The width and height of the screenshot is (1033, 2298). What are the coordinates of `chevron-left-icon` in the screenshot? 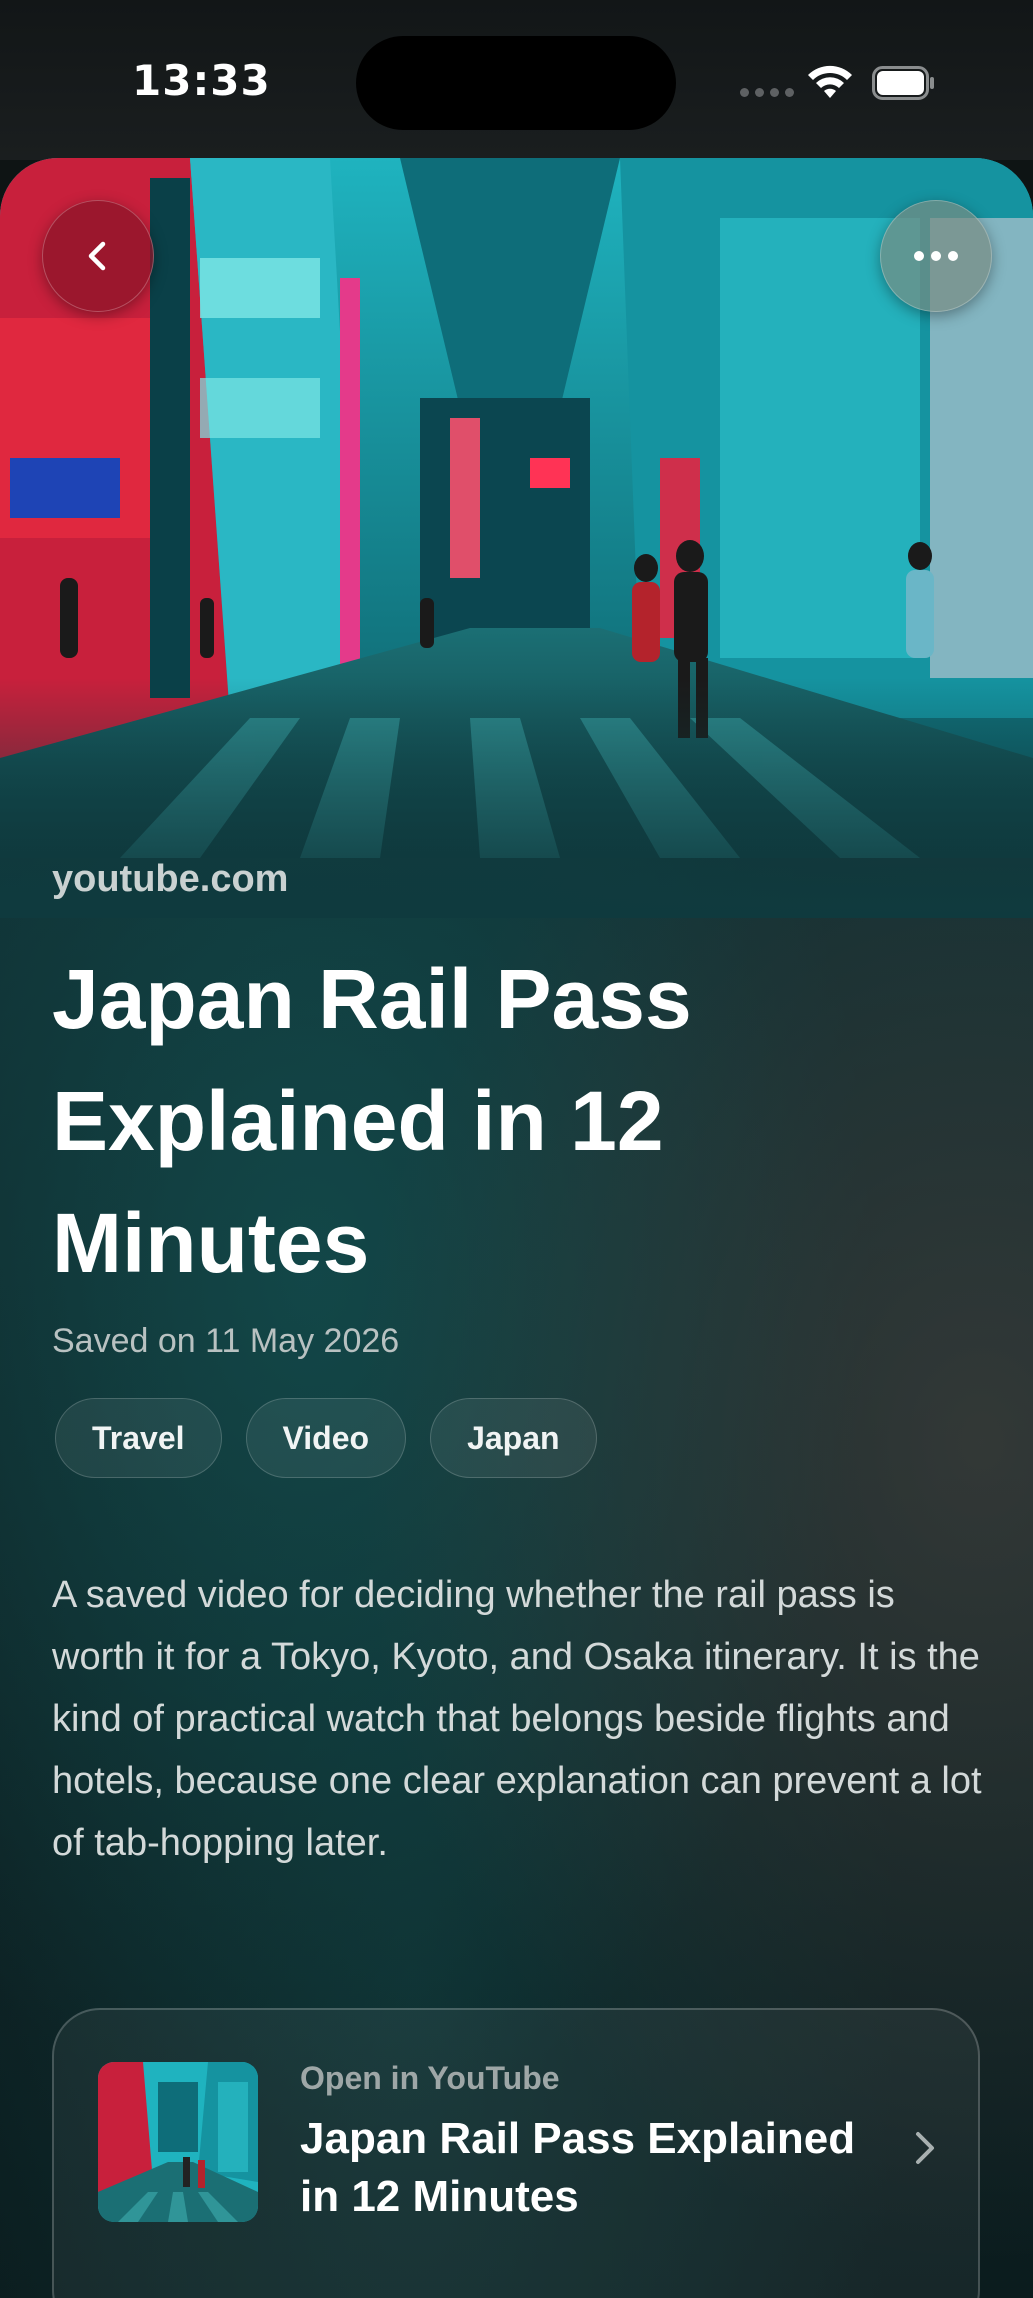 It's located at (97, 256).